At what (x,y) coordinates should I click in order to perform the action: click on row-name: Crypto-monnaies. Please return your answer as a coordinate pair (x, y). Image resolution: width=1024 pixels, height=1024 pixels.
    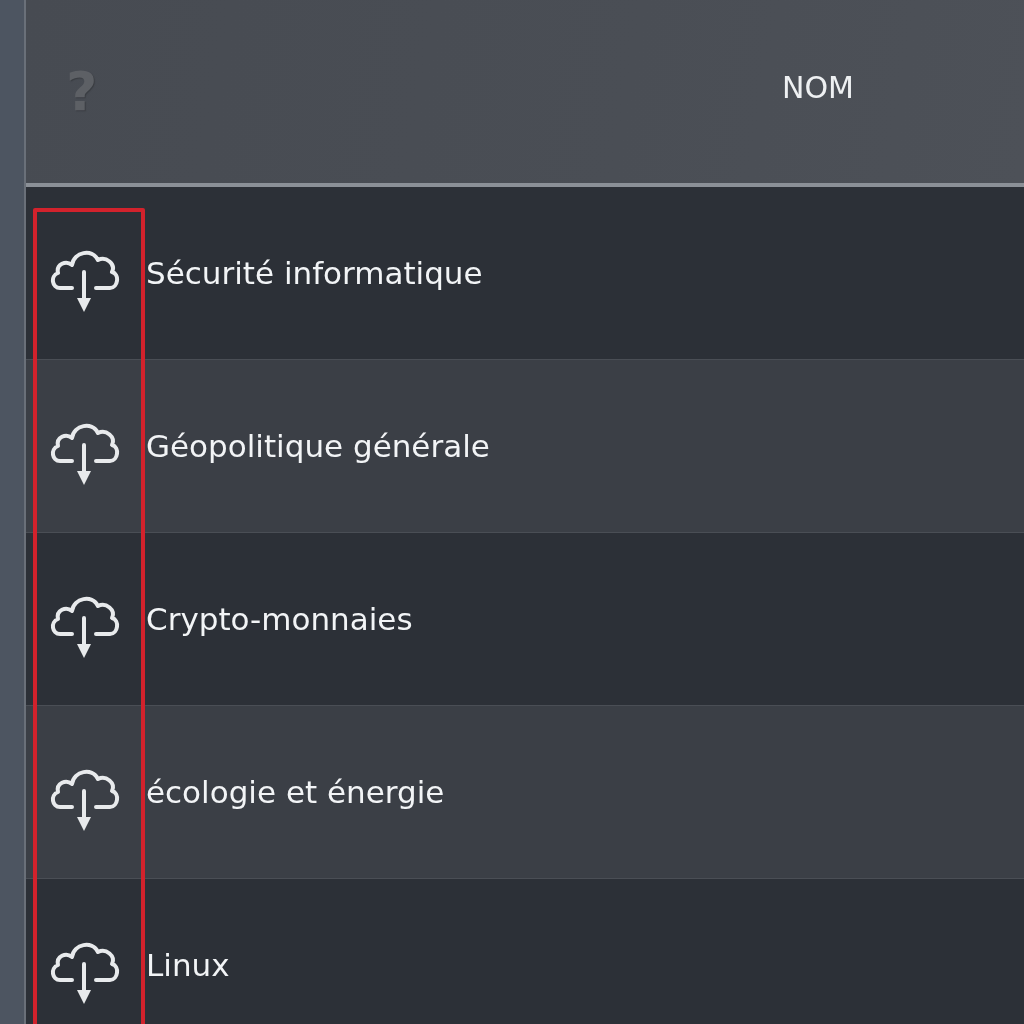
    Looking at the image, I should click on (279, 619).